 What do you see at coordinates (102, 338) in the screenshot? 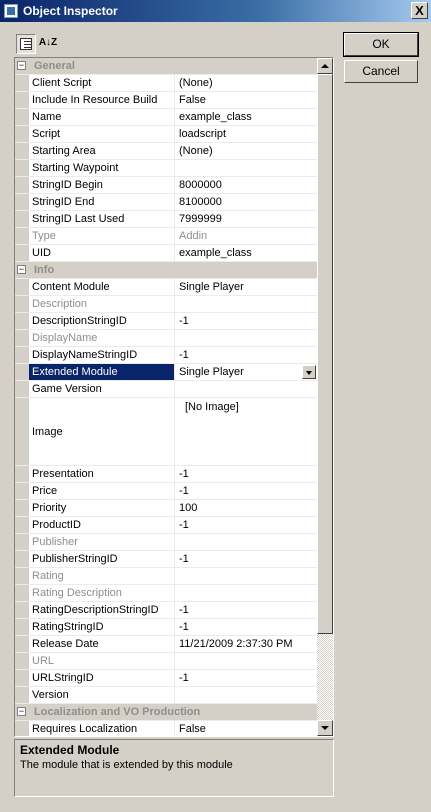
I see `property-name: DisplayName` at bounding box center [102, 338].